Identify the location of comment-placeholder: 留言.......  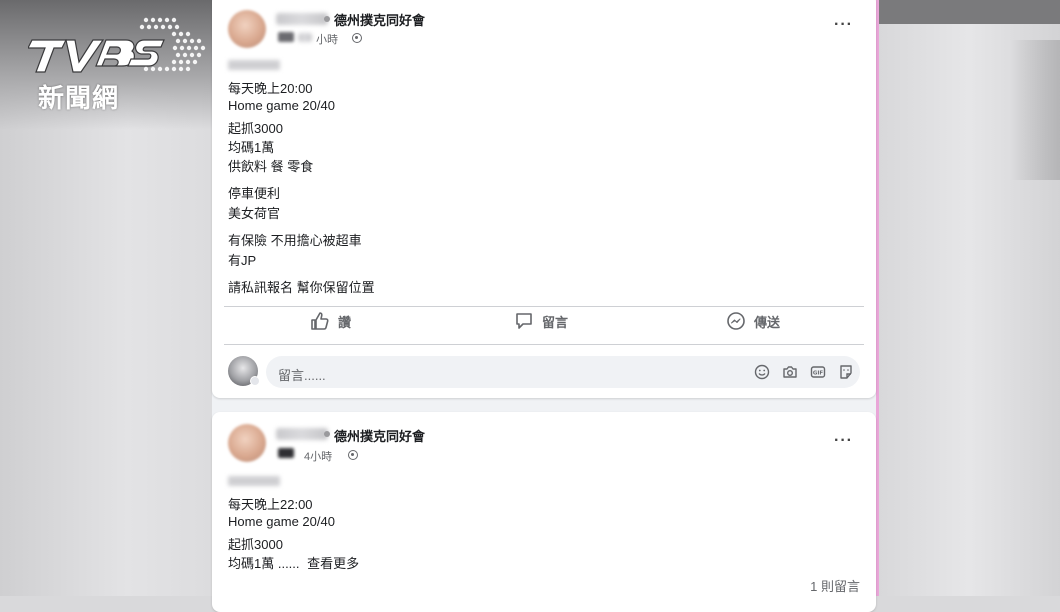
(302, 375).